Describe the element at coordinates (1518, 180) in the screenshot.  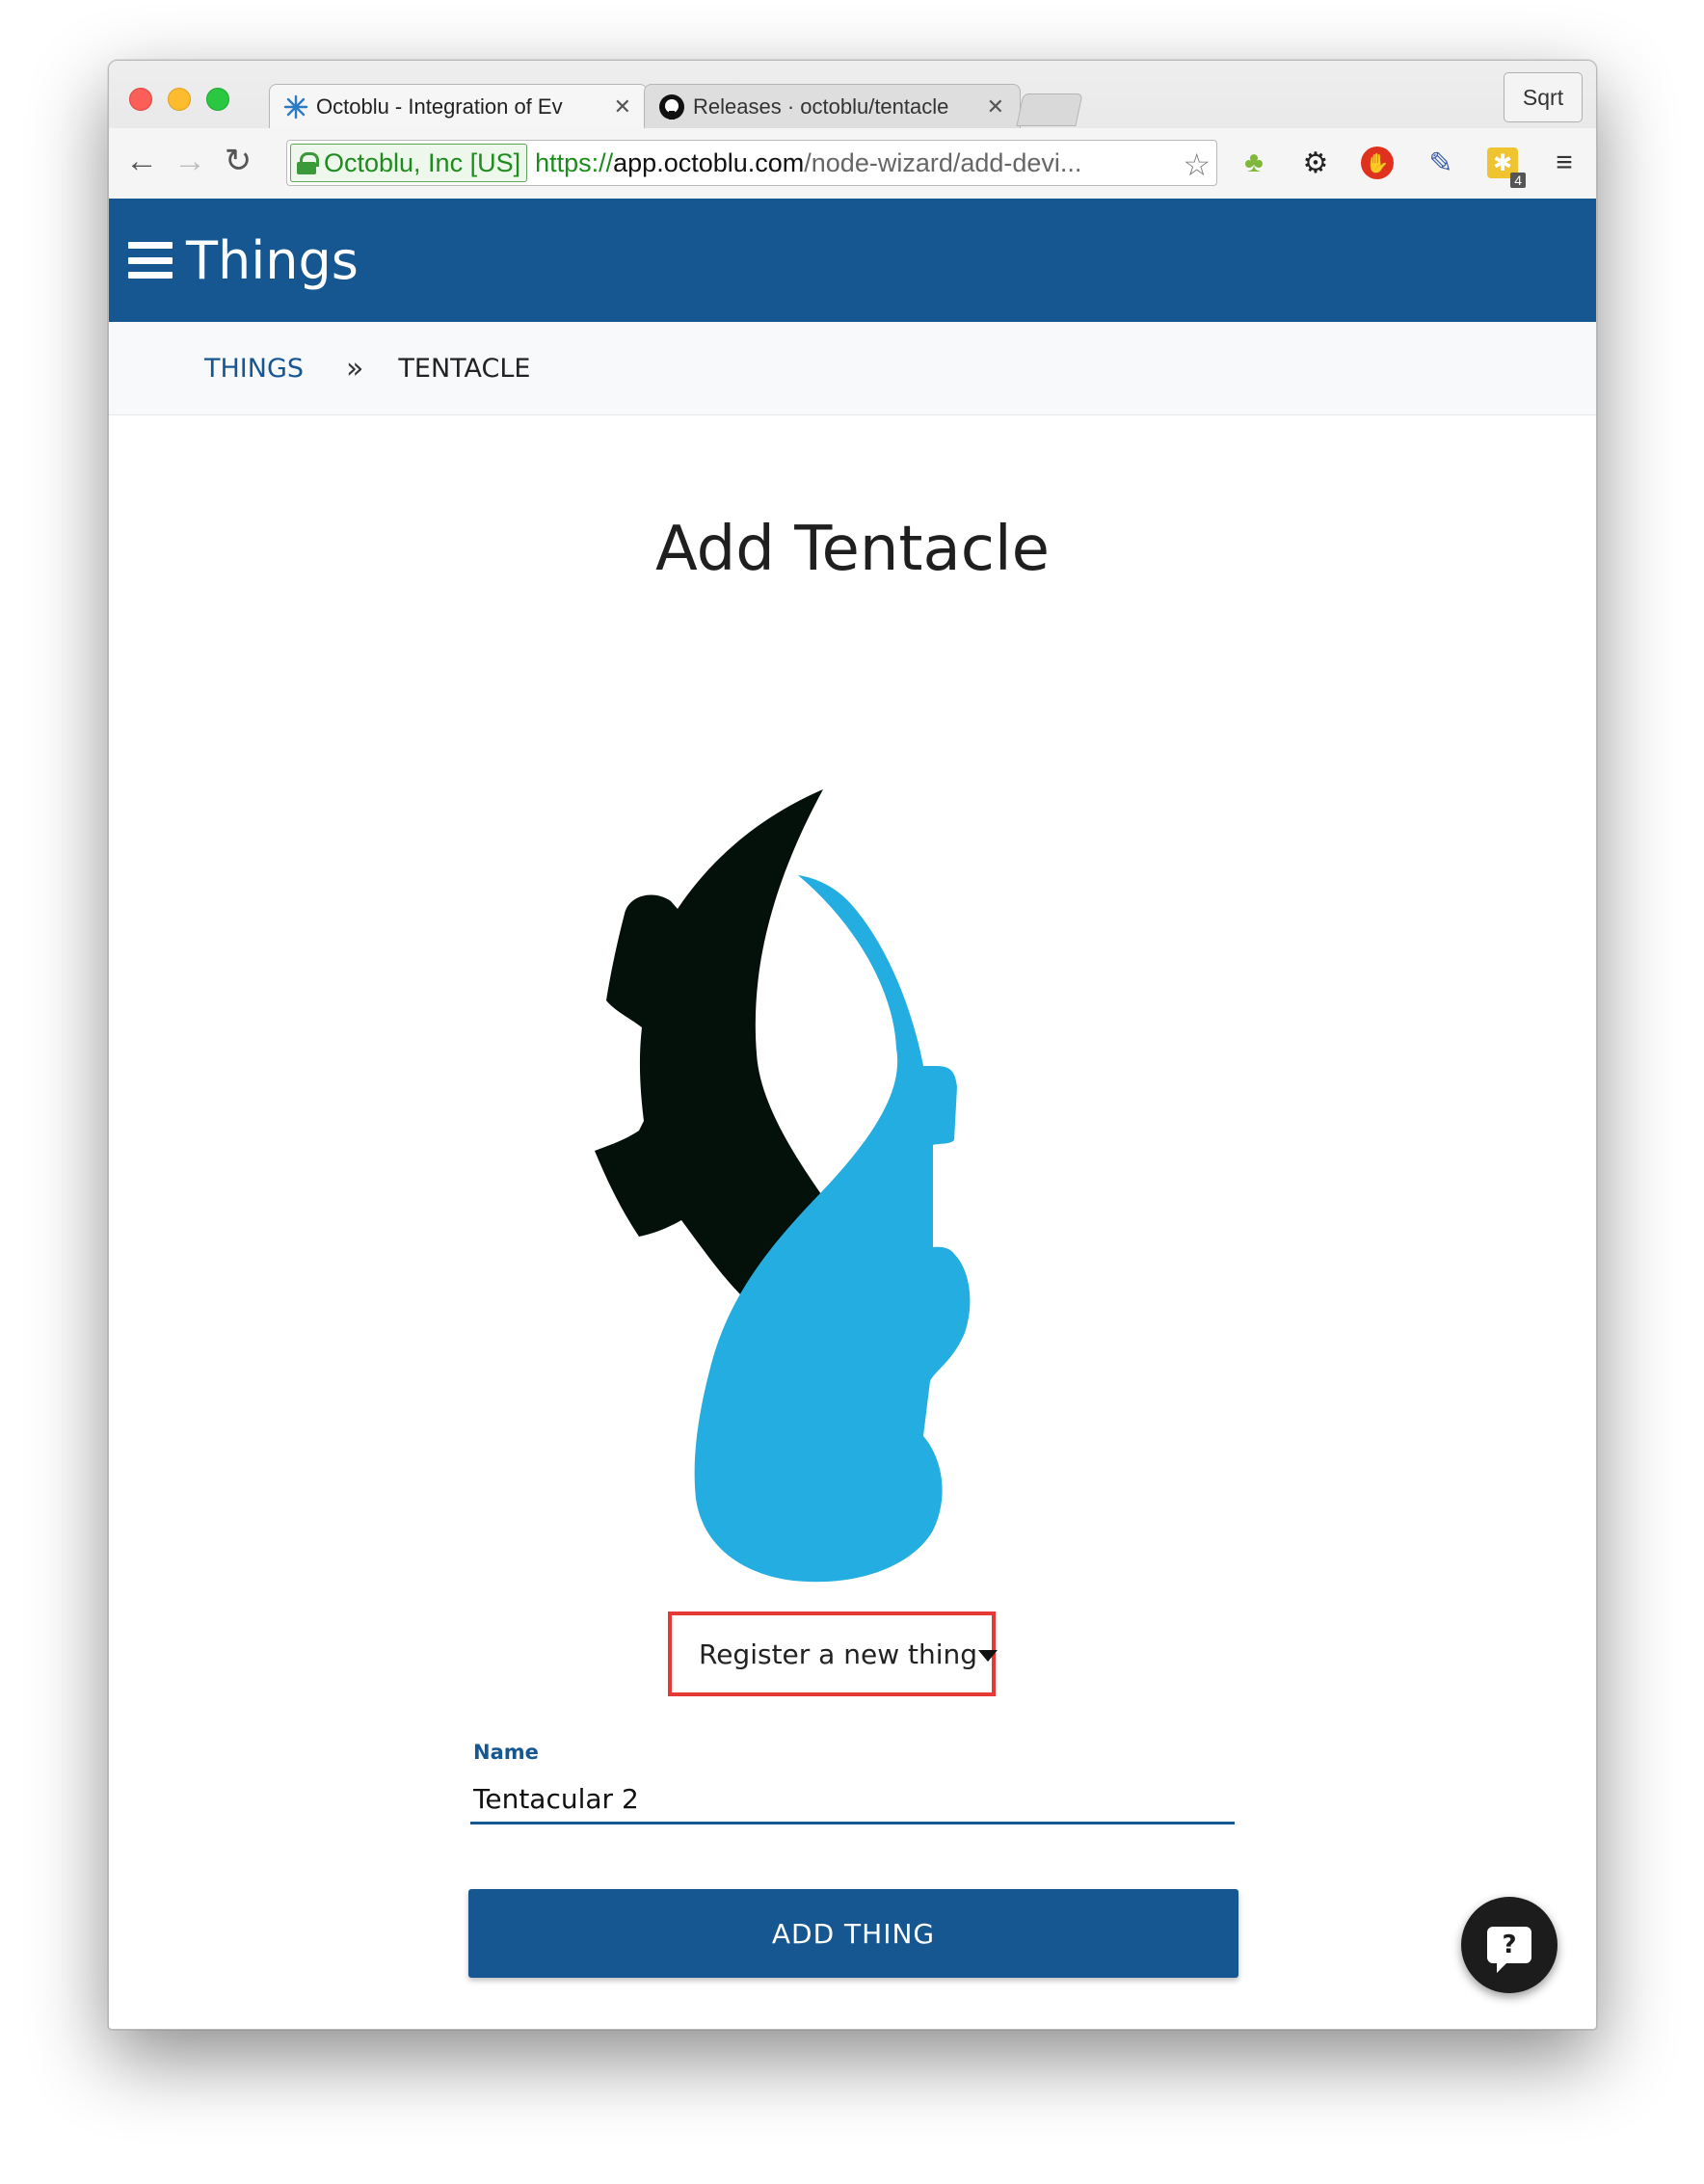
I see `extension-badge-count: 4` at that location.